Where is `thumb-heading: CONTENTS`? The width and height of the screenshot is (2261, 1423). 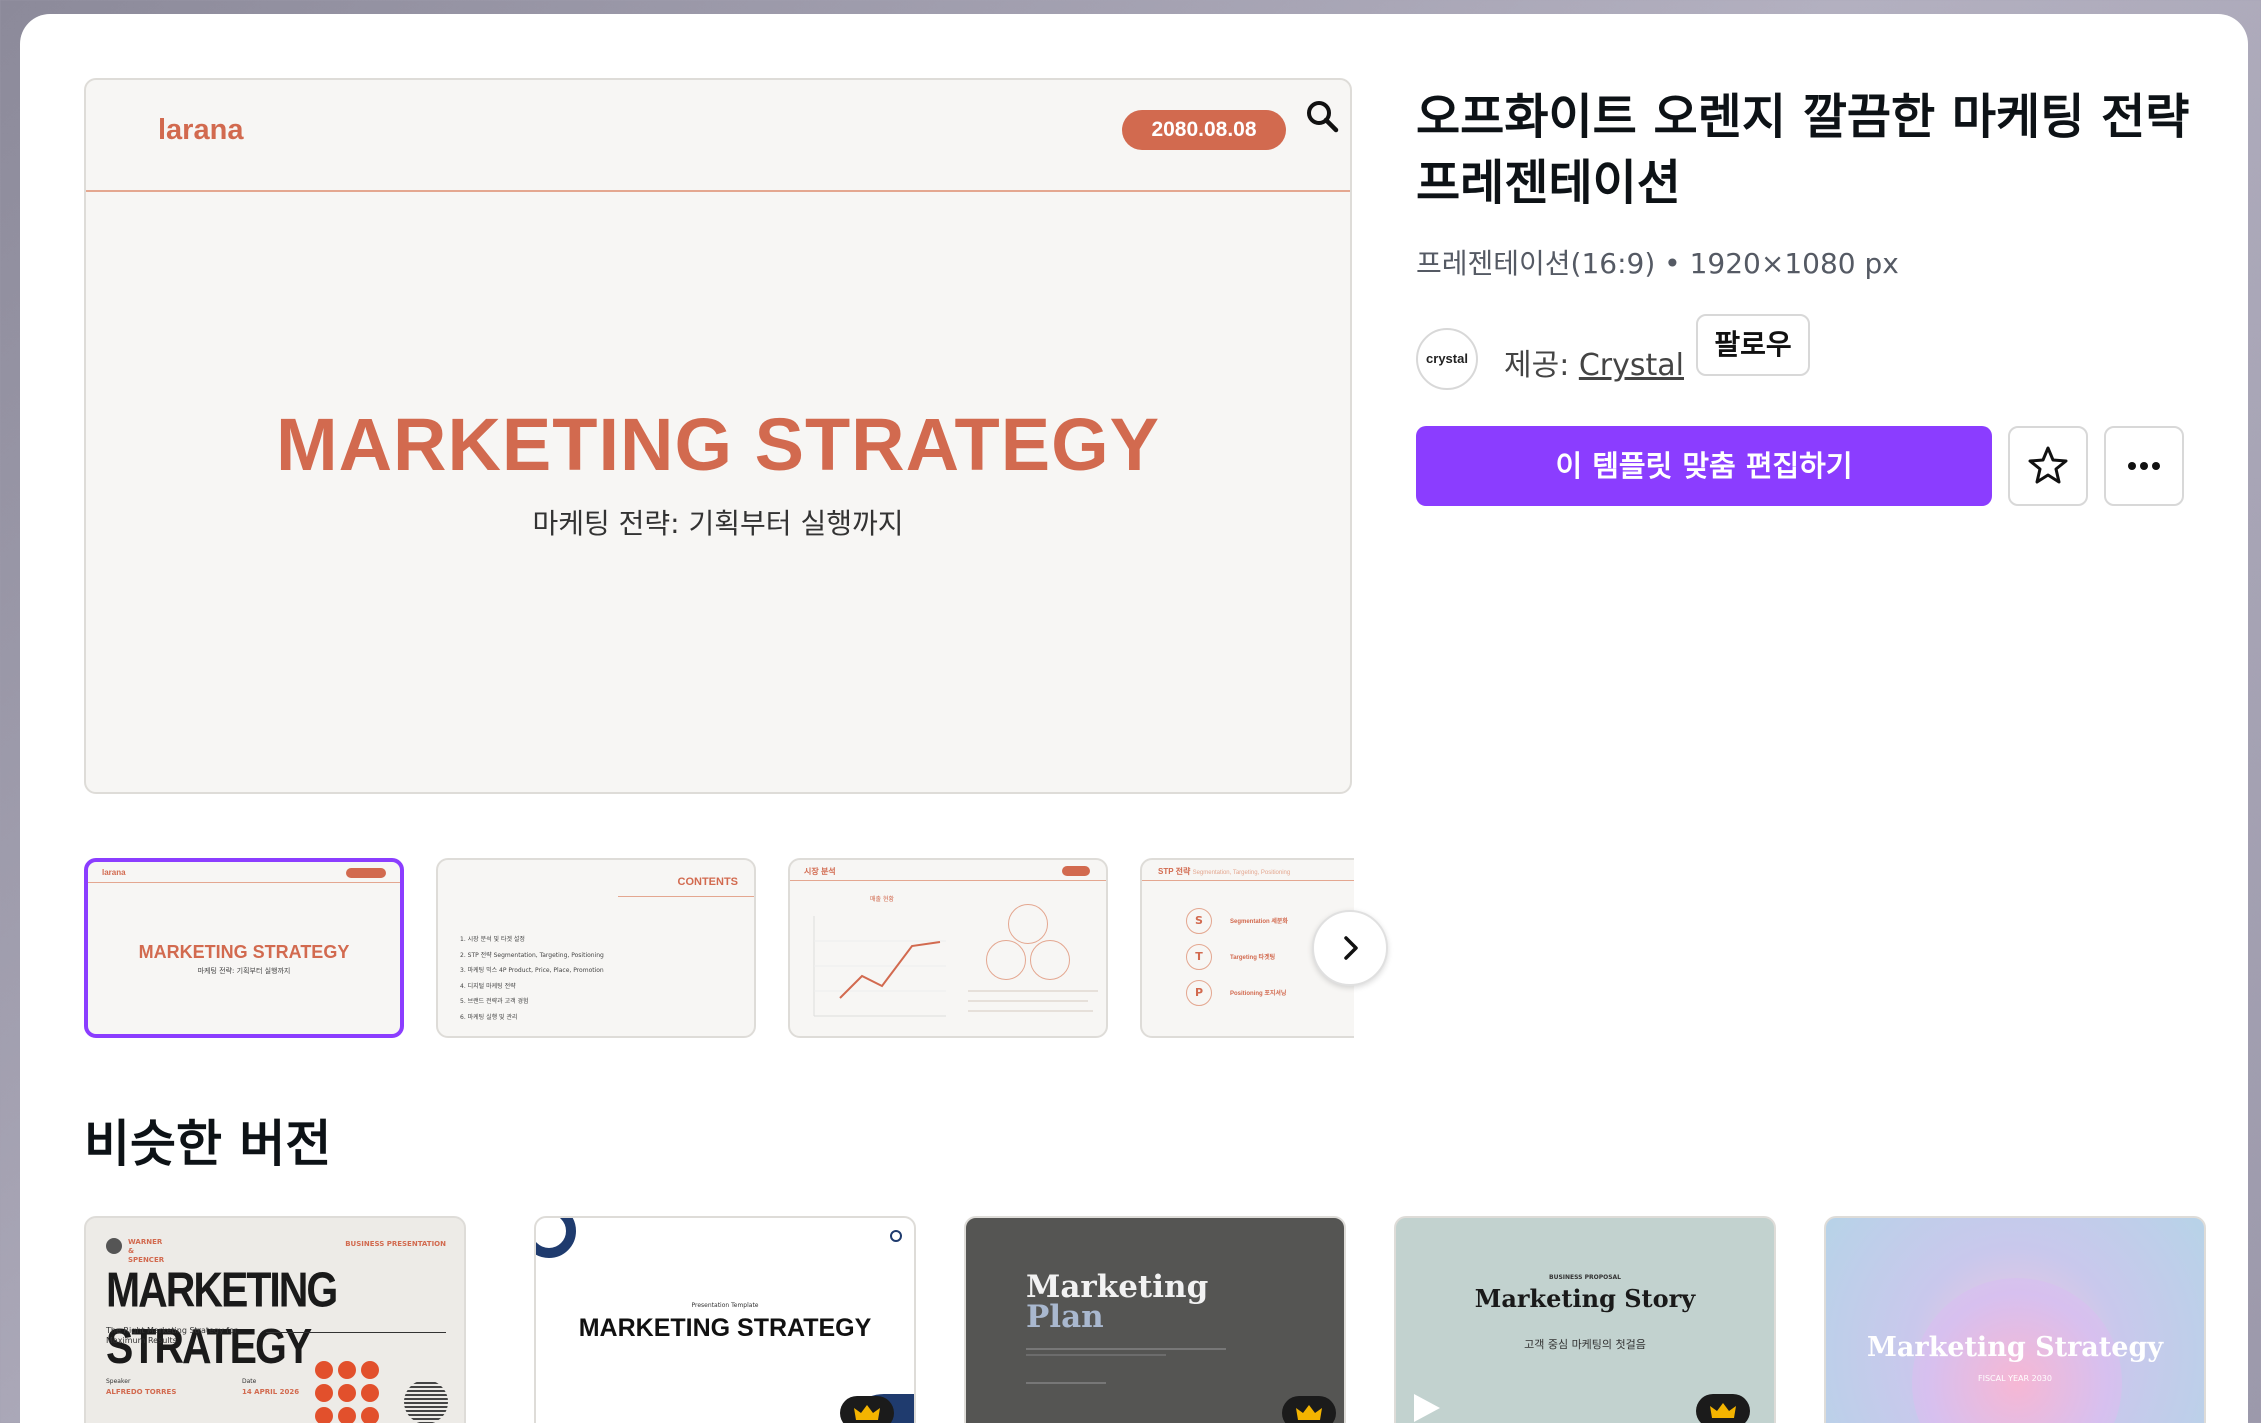
thumb-heading: CONTENTS is located at coordinates (708, 882).